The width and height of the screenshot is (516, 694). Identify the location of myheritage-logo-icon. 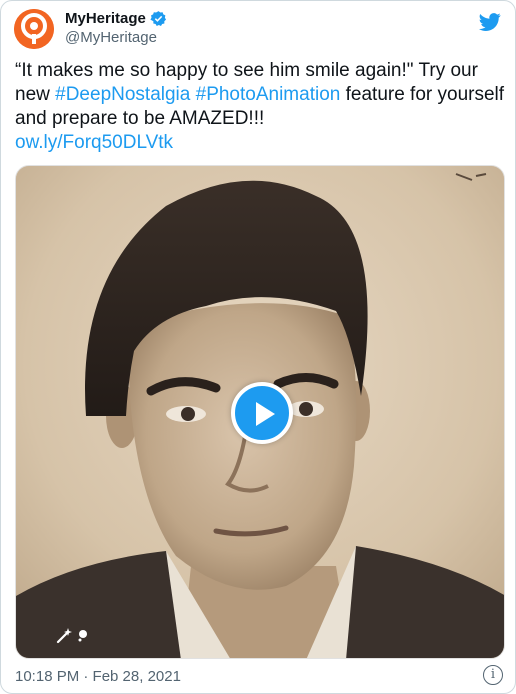
(34, 29).